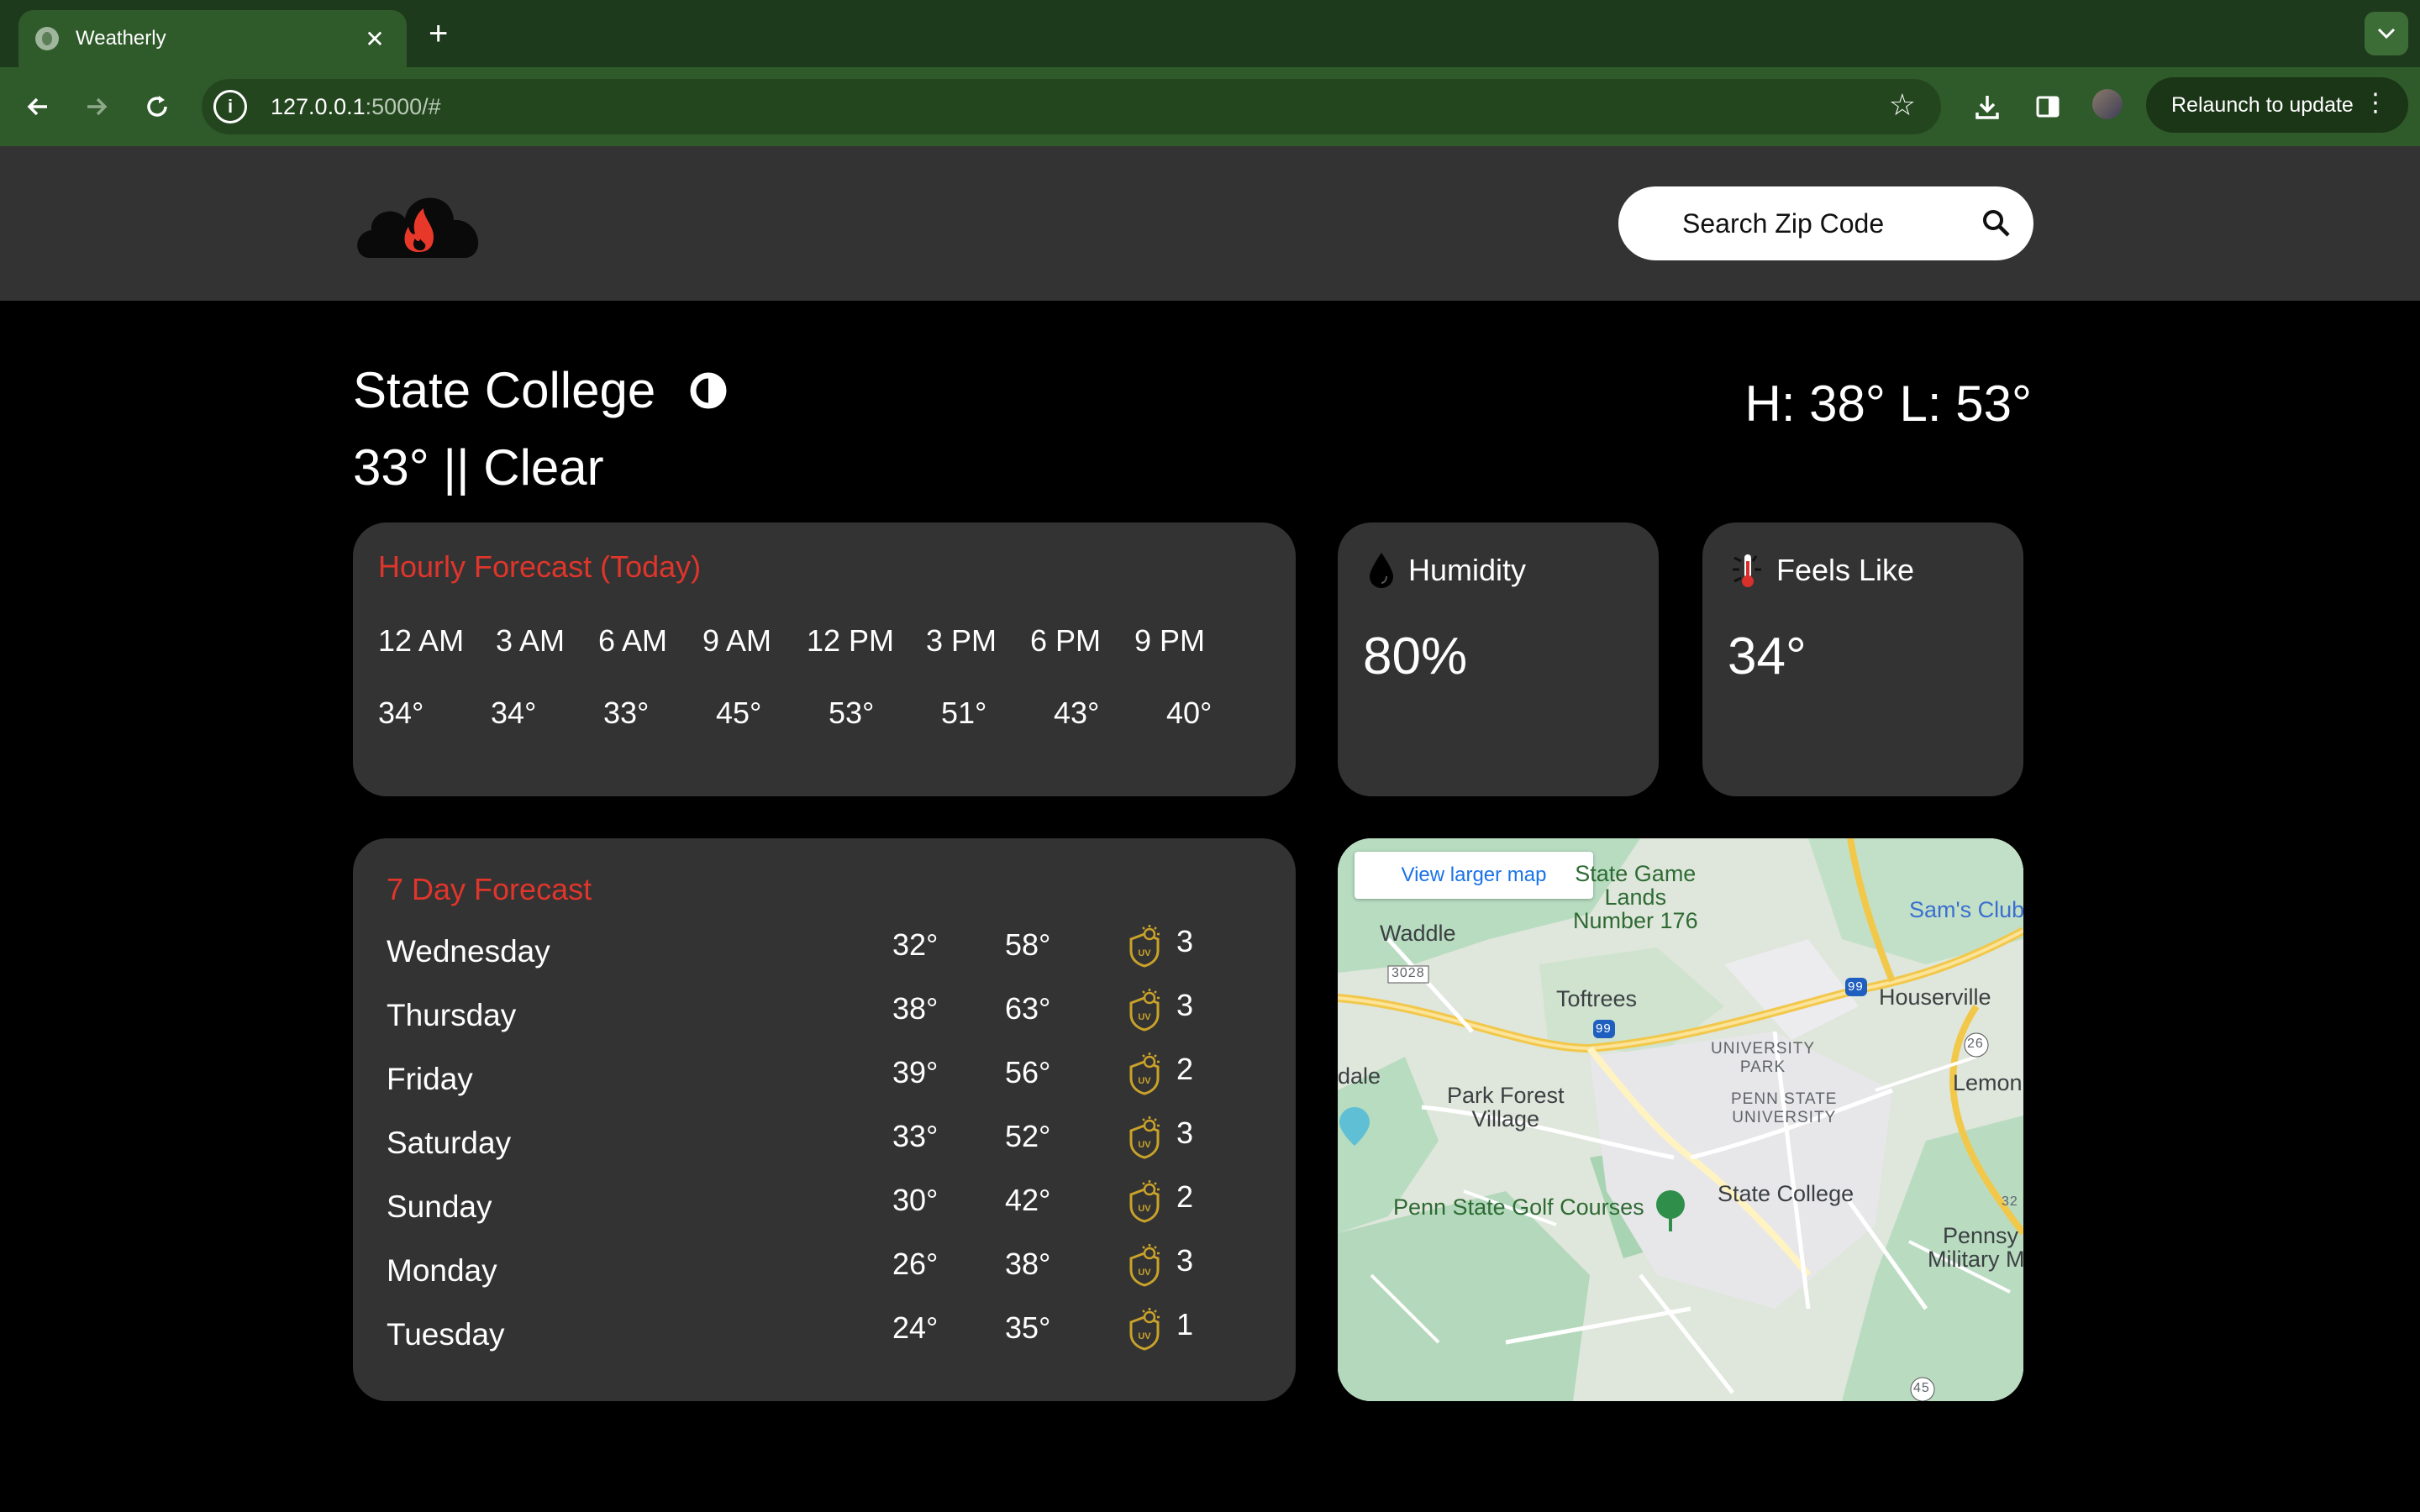  I want to click on zip-search-input: Search Zip Code, so click(1821, 223).